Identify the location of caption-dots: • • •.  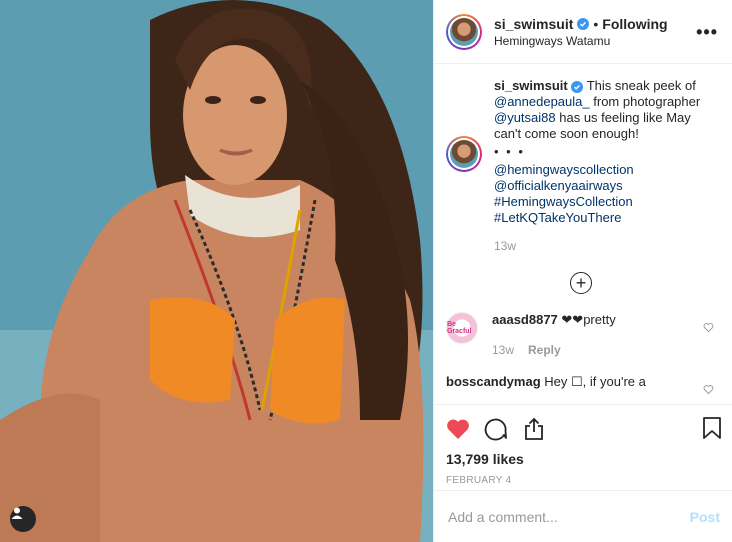
(509, 151).